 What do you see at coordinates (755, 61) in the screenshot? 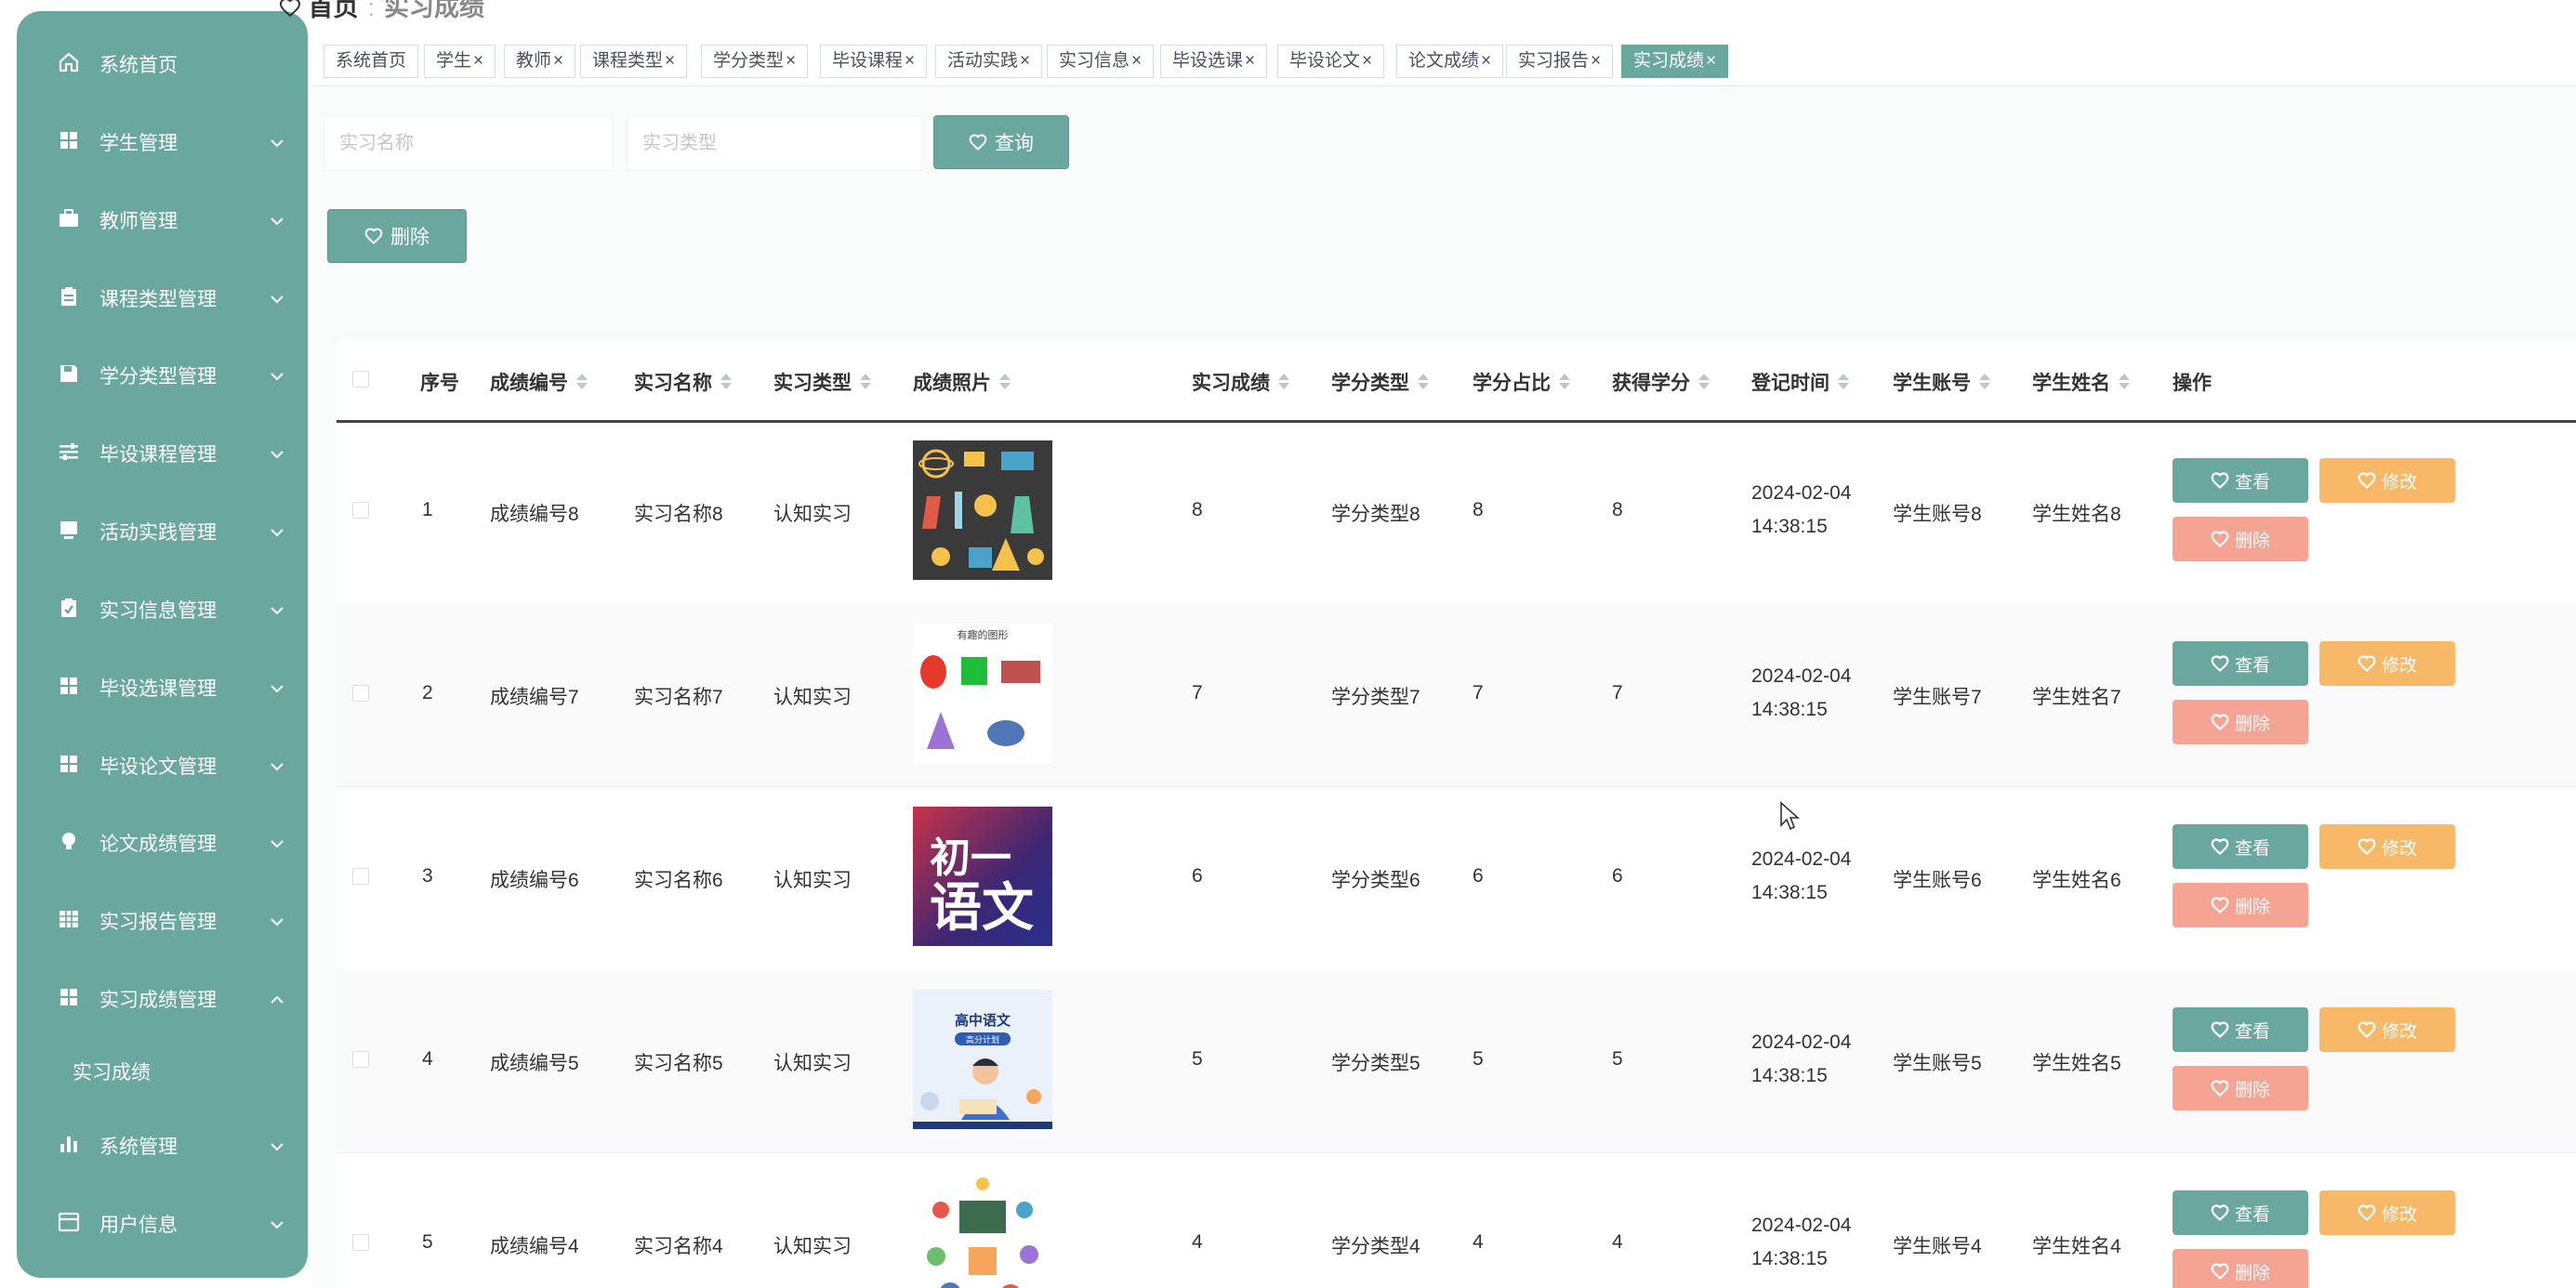
I see `tab-4: 学分类型 ×` at bounding box center [755, 61].